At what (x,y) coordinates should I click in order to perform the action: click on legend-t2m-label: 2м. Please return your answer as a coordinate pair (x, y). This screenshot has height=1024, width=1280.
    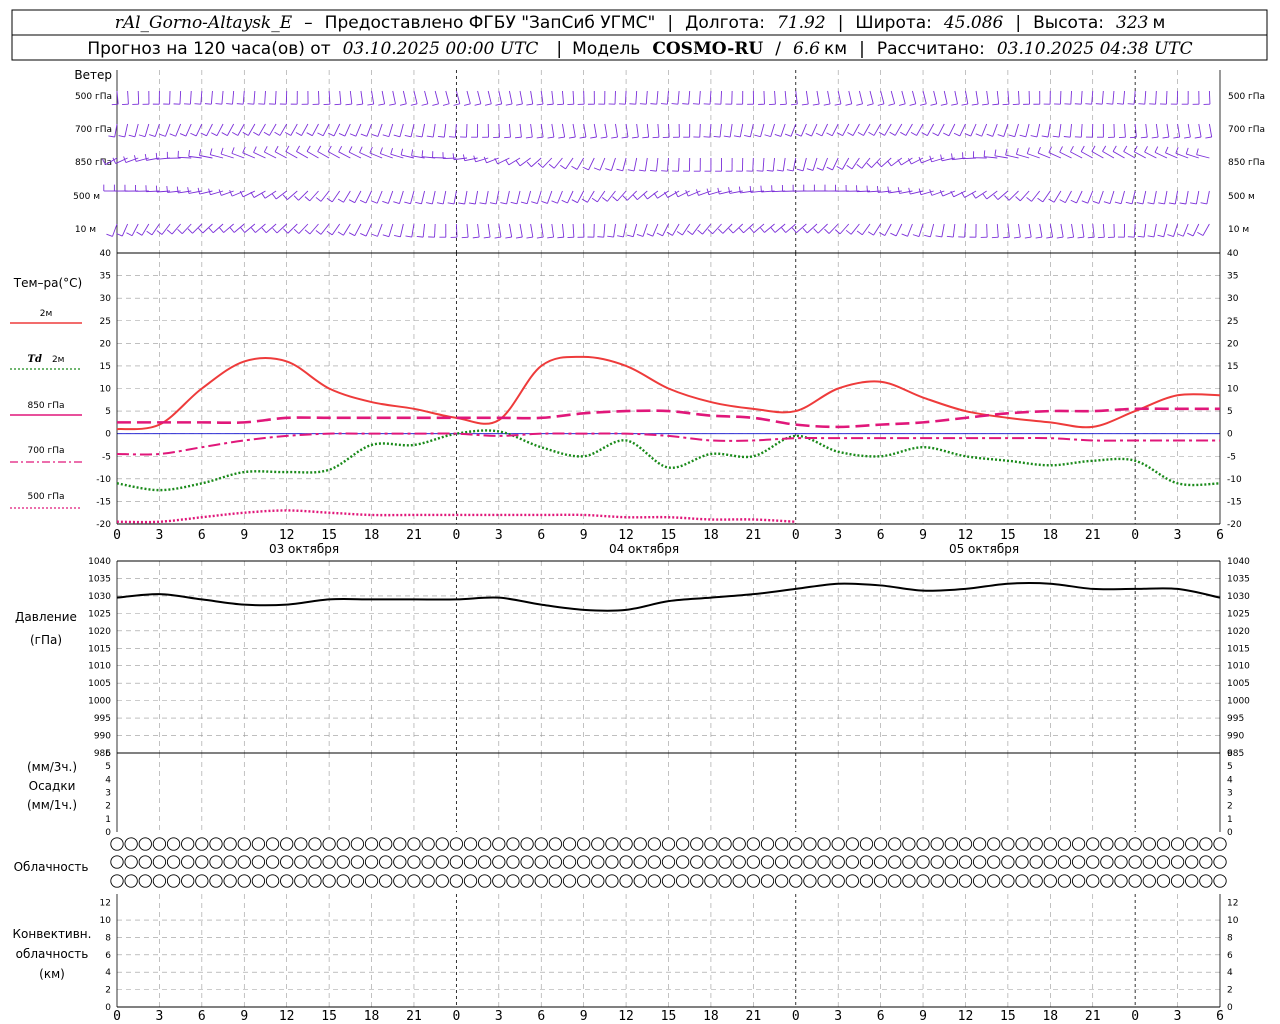
    Looking at the image, I should click on (46, 314).